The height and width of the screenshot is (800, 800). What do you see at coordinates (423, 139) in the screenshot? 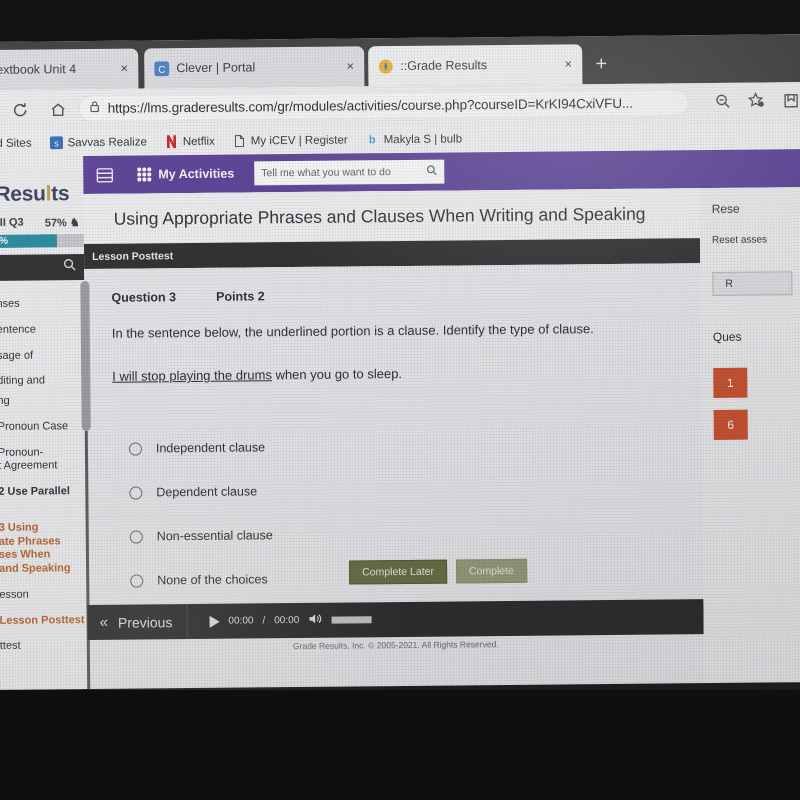
I see `bookmark-label: Makyla S | bulb` at bounding box center [423, 139].